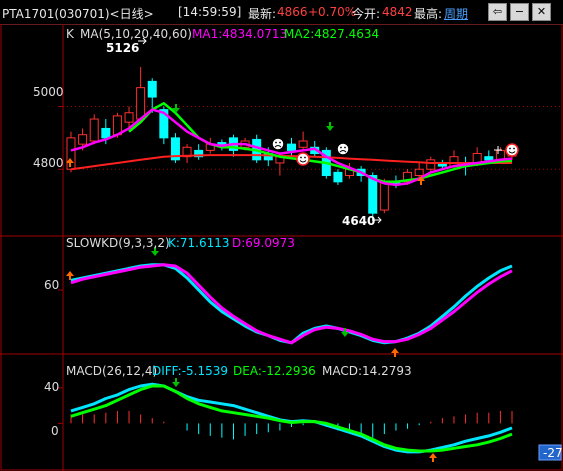 This screenshot has width=563, height=471. Describe the element at coordinates (553, 453) in the screenshot. I see `corner-value: -27` at that location.